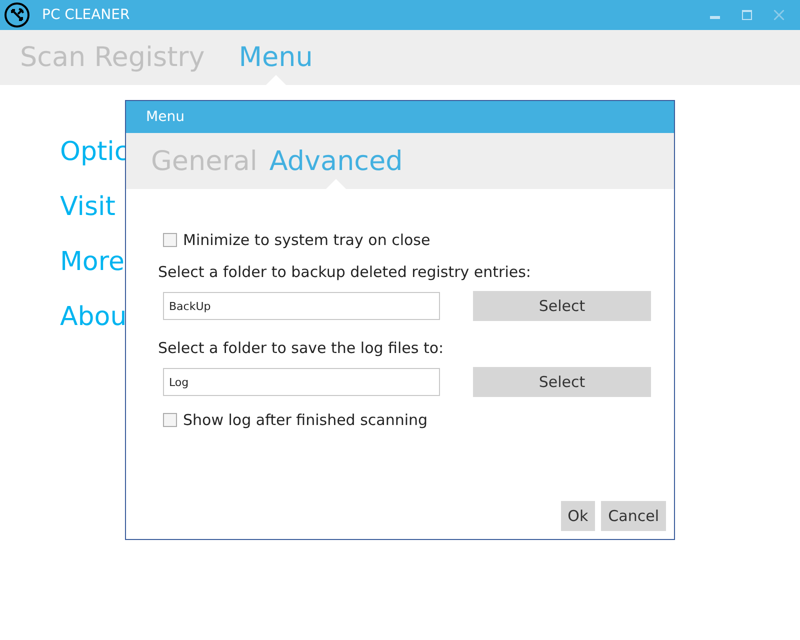 The height and width of the screenshot is (640, 800). I want to click on dialog-button: Ok, so click(578, 516).